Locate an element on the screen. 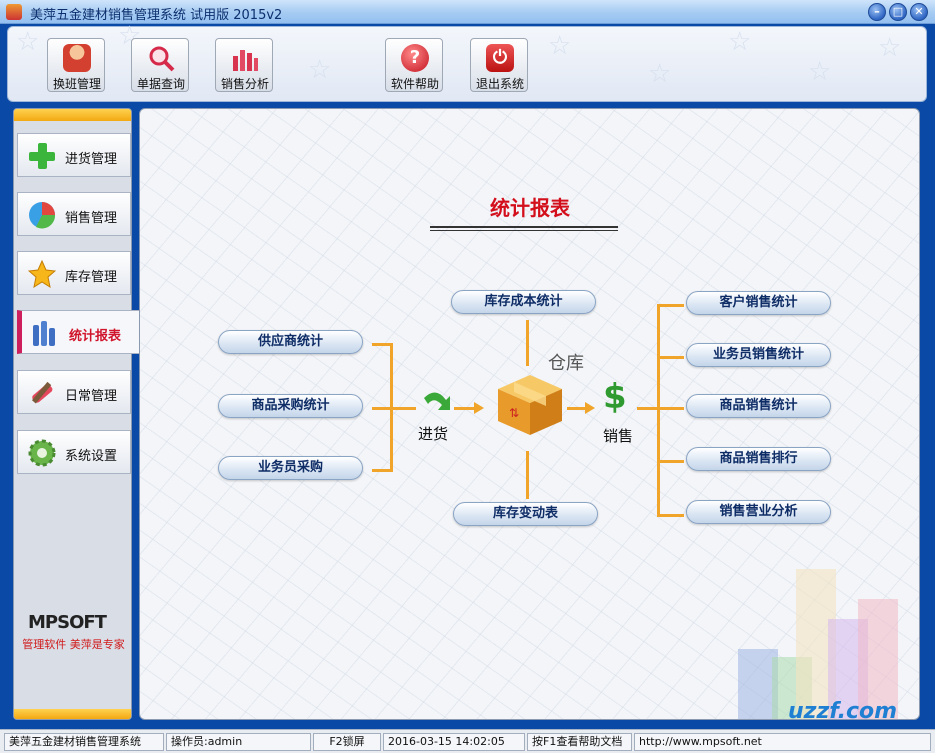 The height and width of the screenshot is (753, 935). purchase-arrow-icon is located at coordinates (436, 404).